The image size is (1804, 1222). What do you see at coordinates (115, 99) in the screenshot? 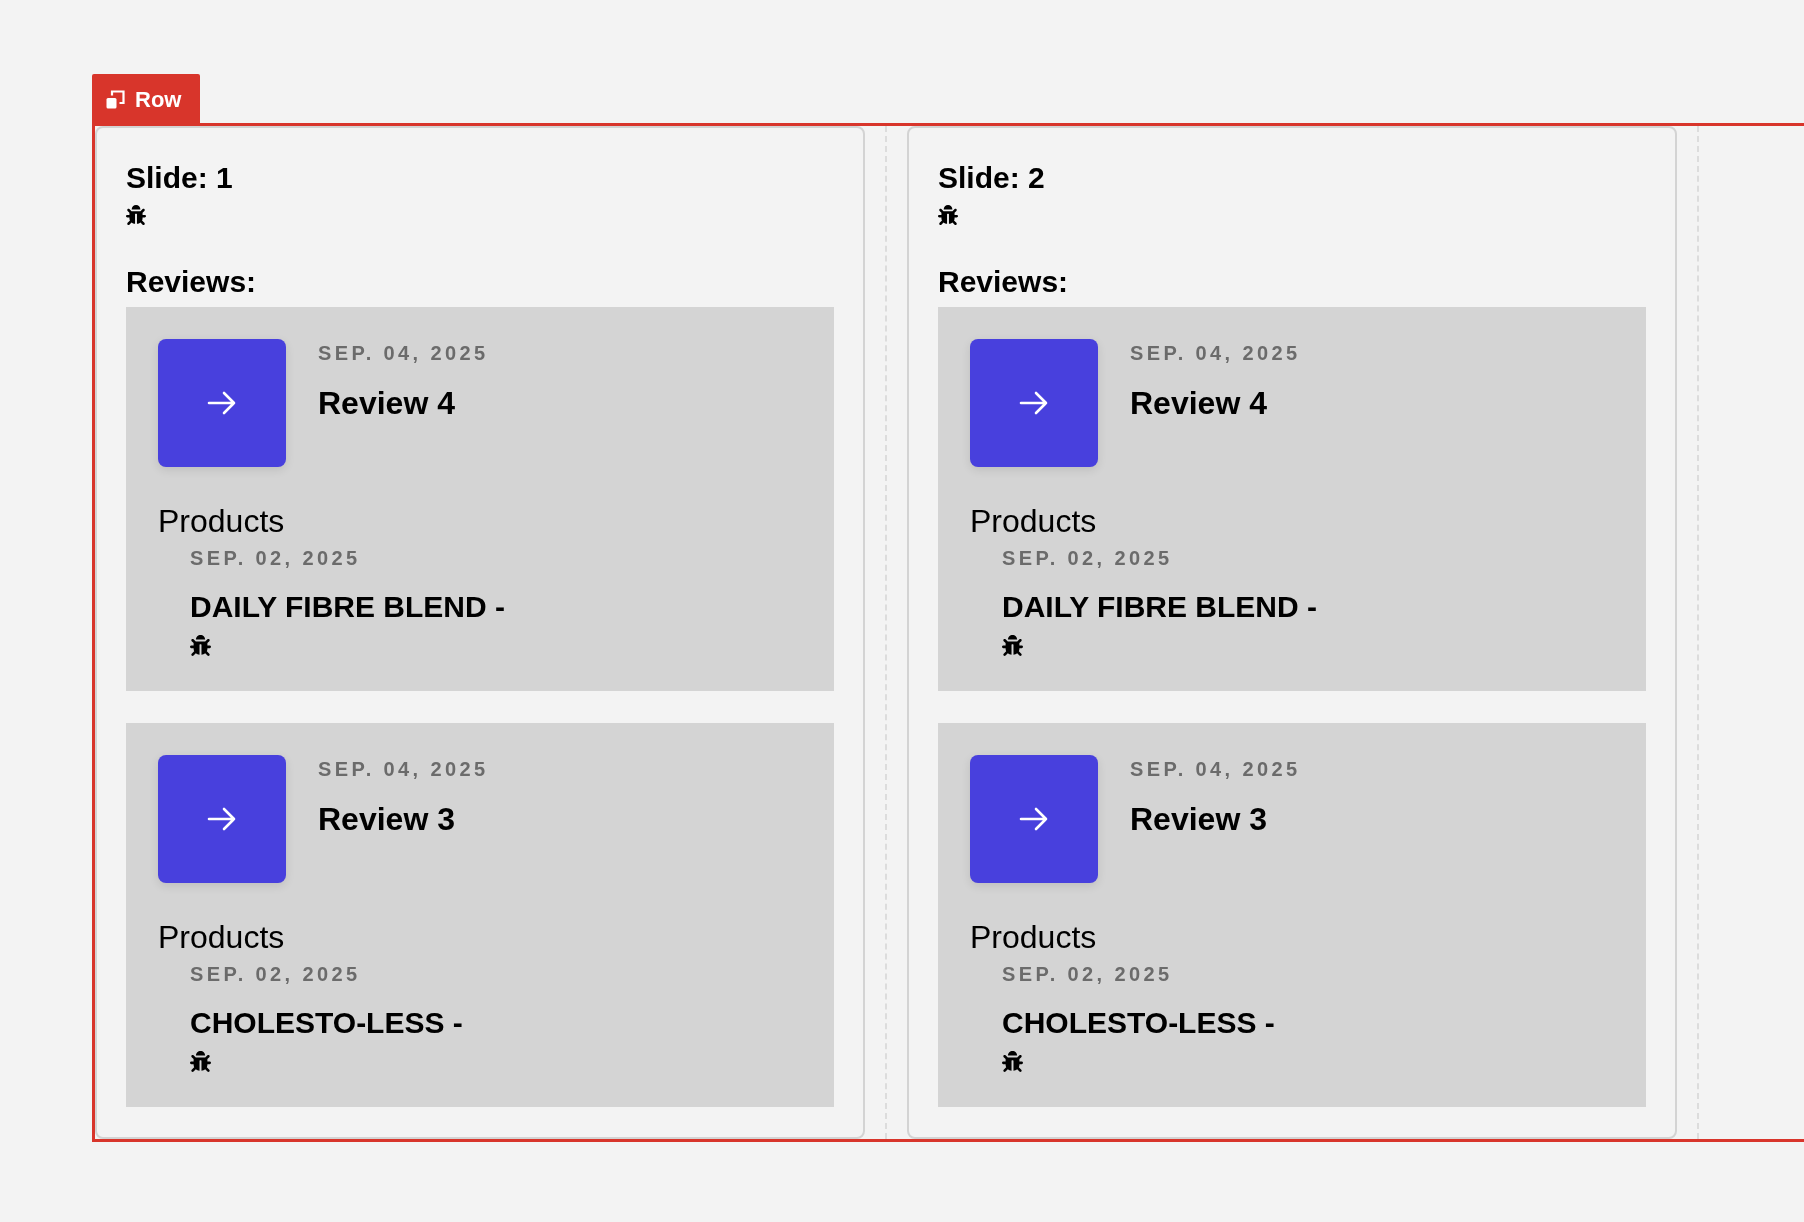
I see `stack-icon` at bounding box center [115, 99].